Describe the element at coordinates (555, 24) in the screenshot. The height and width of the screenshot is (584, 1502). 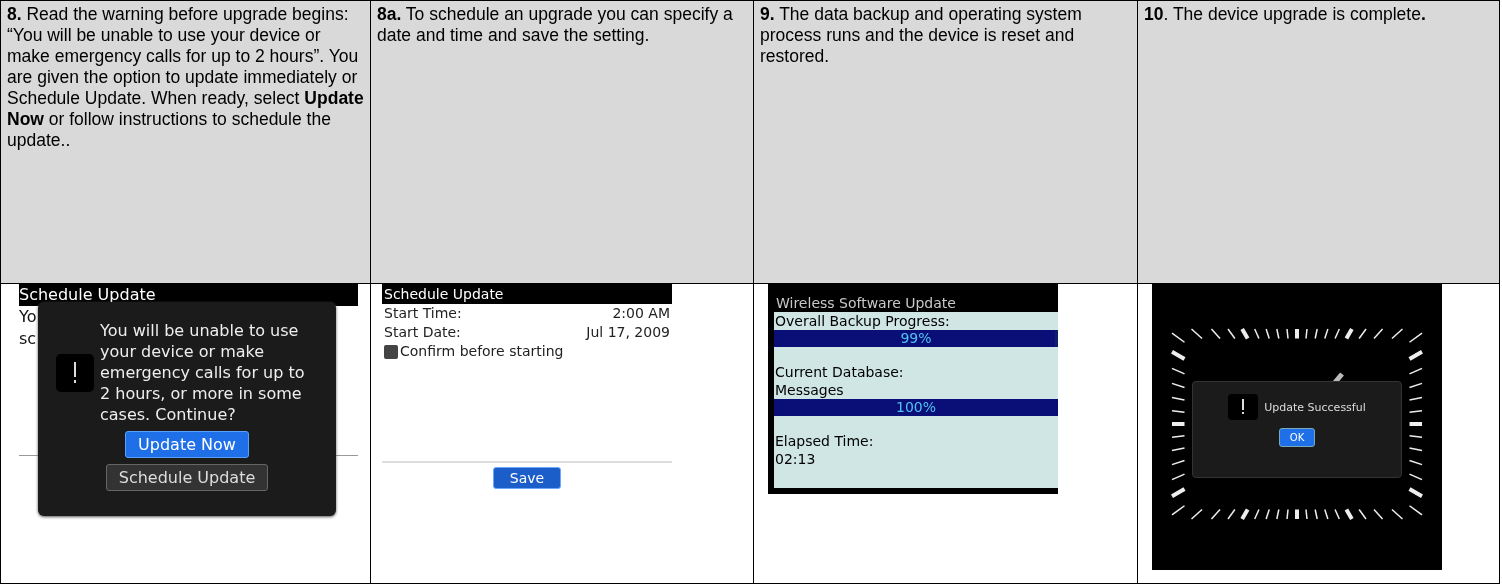
I see `step-caption: 8a. To schedule an upgrade you can specify a date and time and save the setting.` at that location.